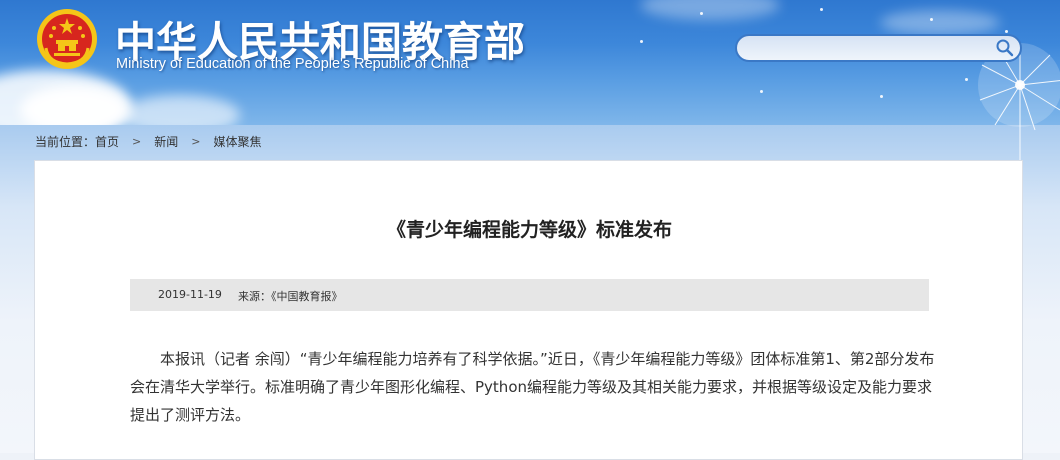  Describe the element at coordinates (65, 142) in the screenshot. I see `breadcrumb-prefix: 当前位置：` at that location.